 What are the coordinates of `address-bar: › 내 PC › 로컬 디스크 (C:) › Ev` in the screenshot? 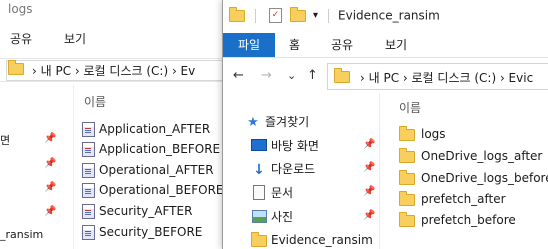 It's located at (120, 70).